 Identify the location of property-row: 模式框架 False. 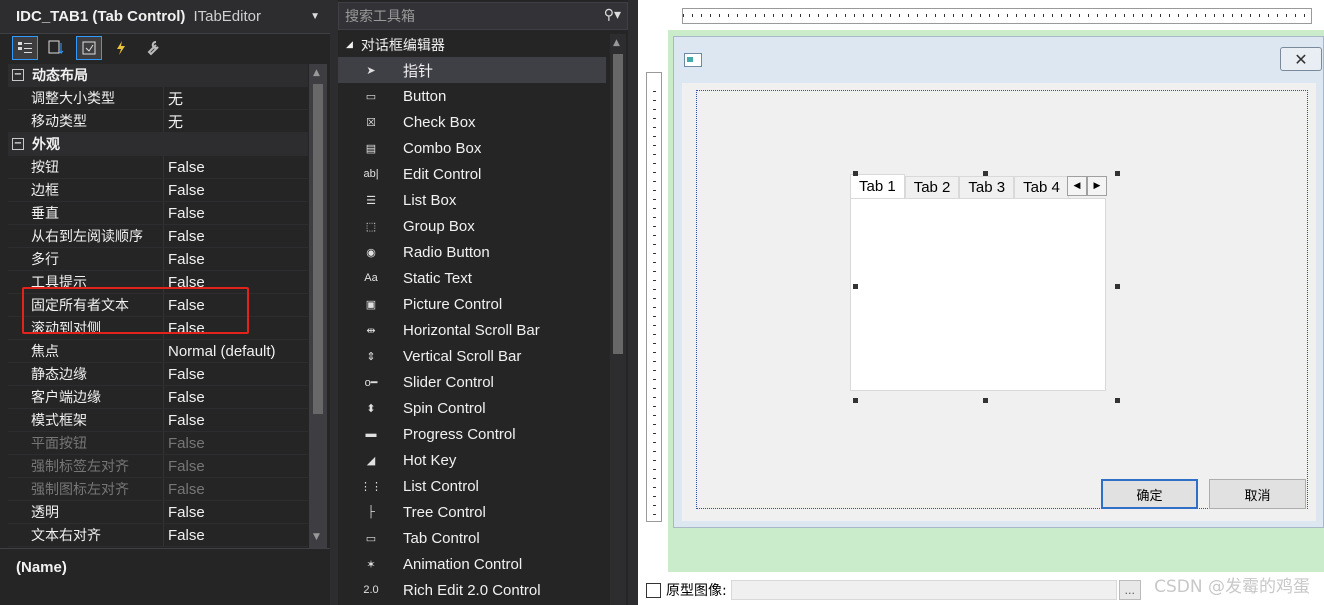
(158, 420).